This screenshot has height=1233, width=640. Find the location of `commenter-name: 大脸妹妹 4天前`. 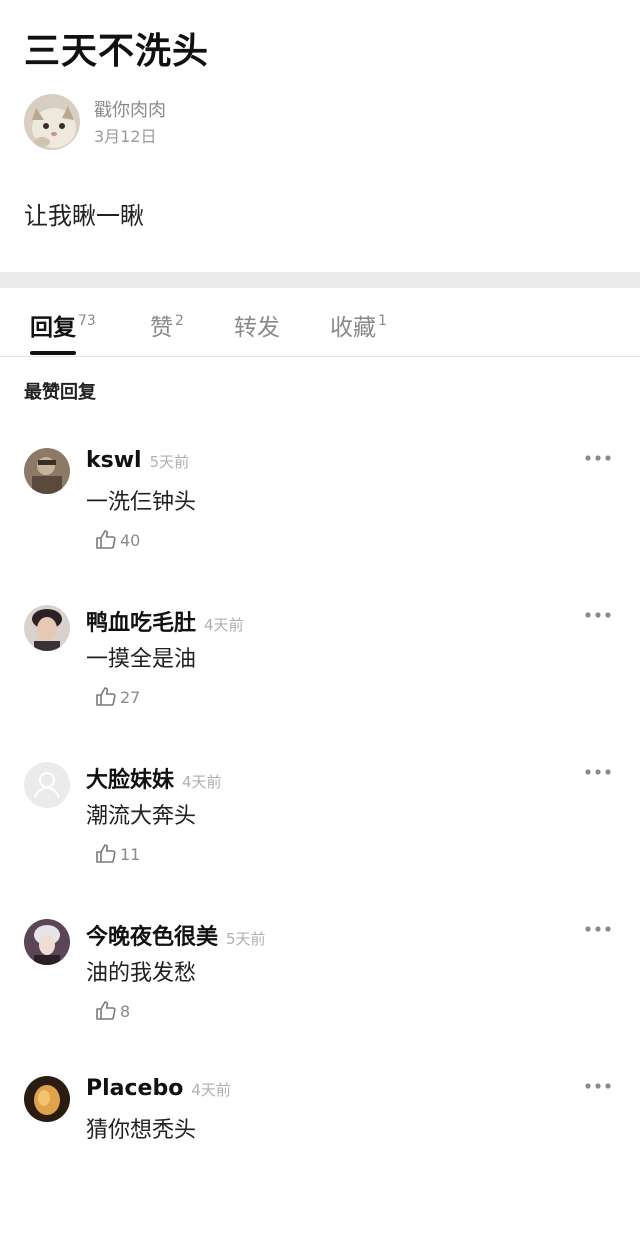

commenter-name: 大脸妹妹 4天前 is located at coordinates (154, 778).